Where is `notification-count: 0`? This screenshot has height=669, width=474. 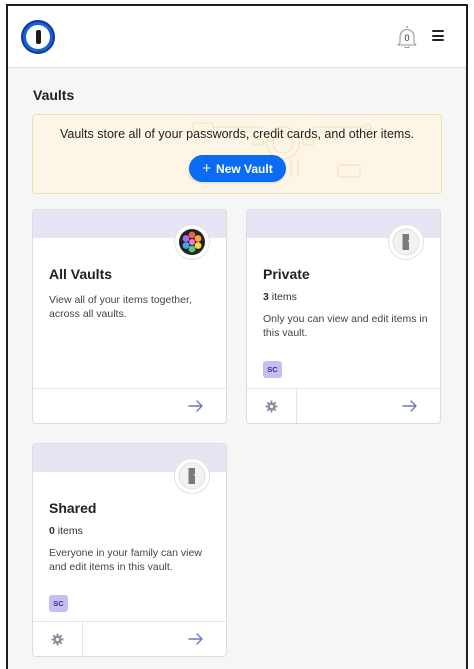 notification-count: 0 is located at coordinates (407, 38).